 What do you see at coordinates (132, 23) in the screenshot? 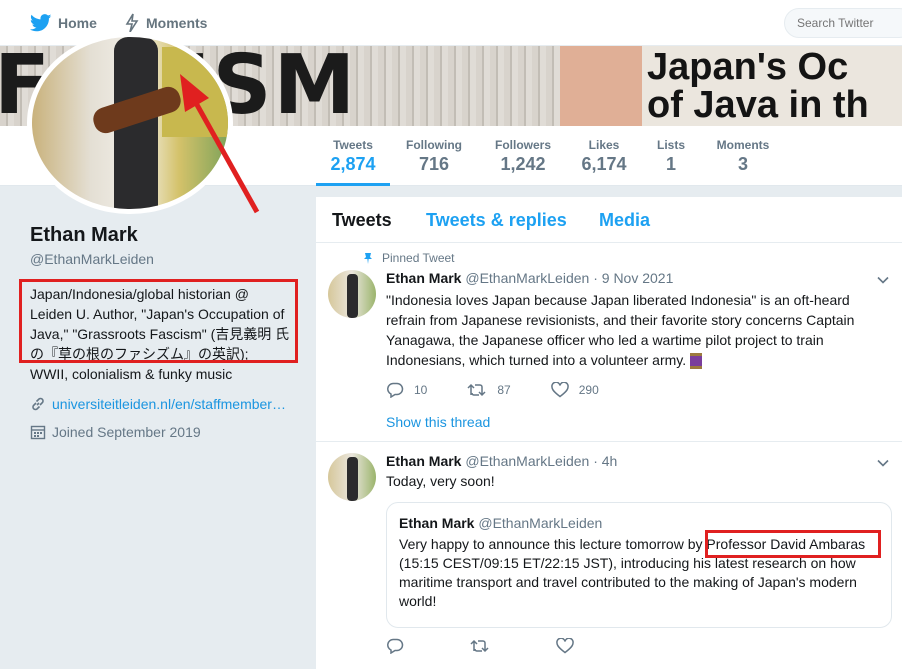
I see `lightning-icon` at bounding box center [132, 23].